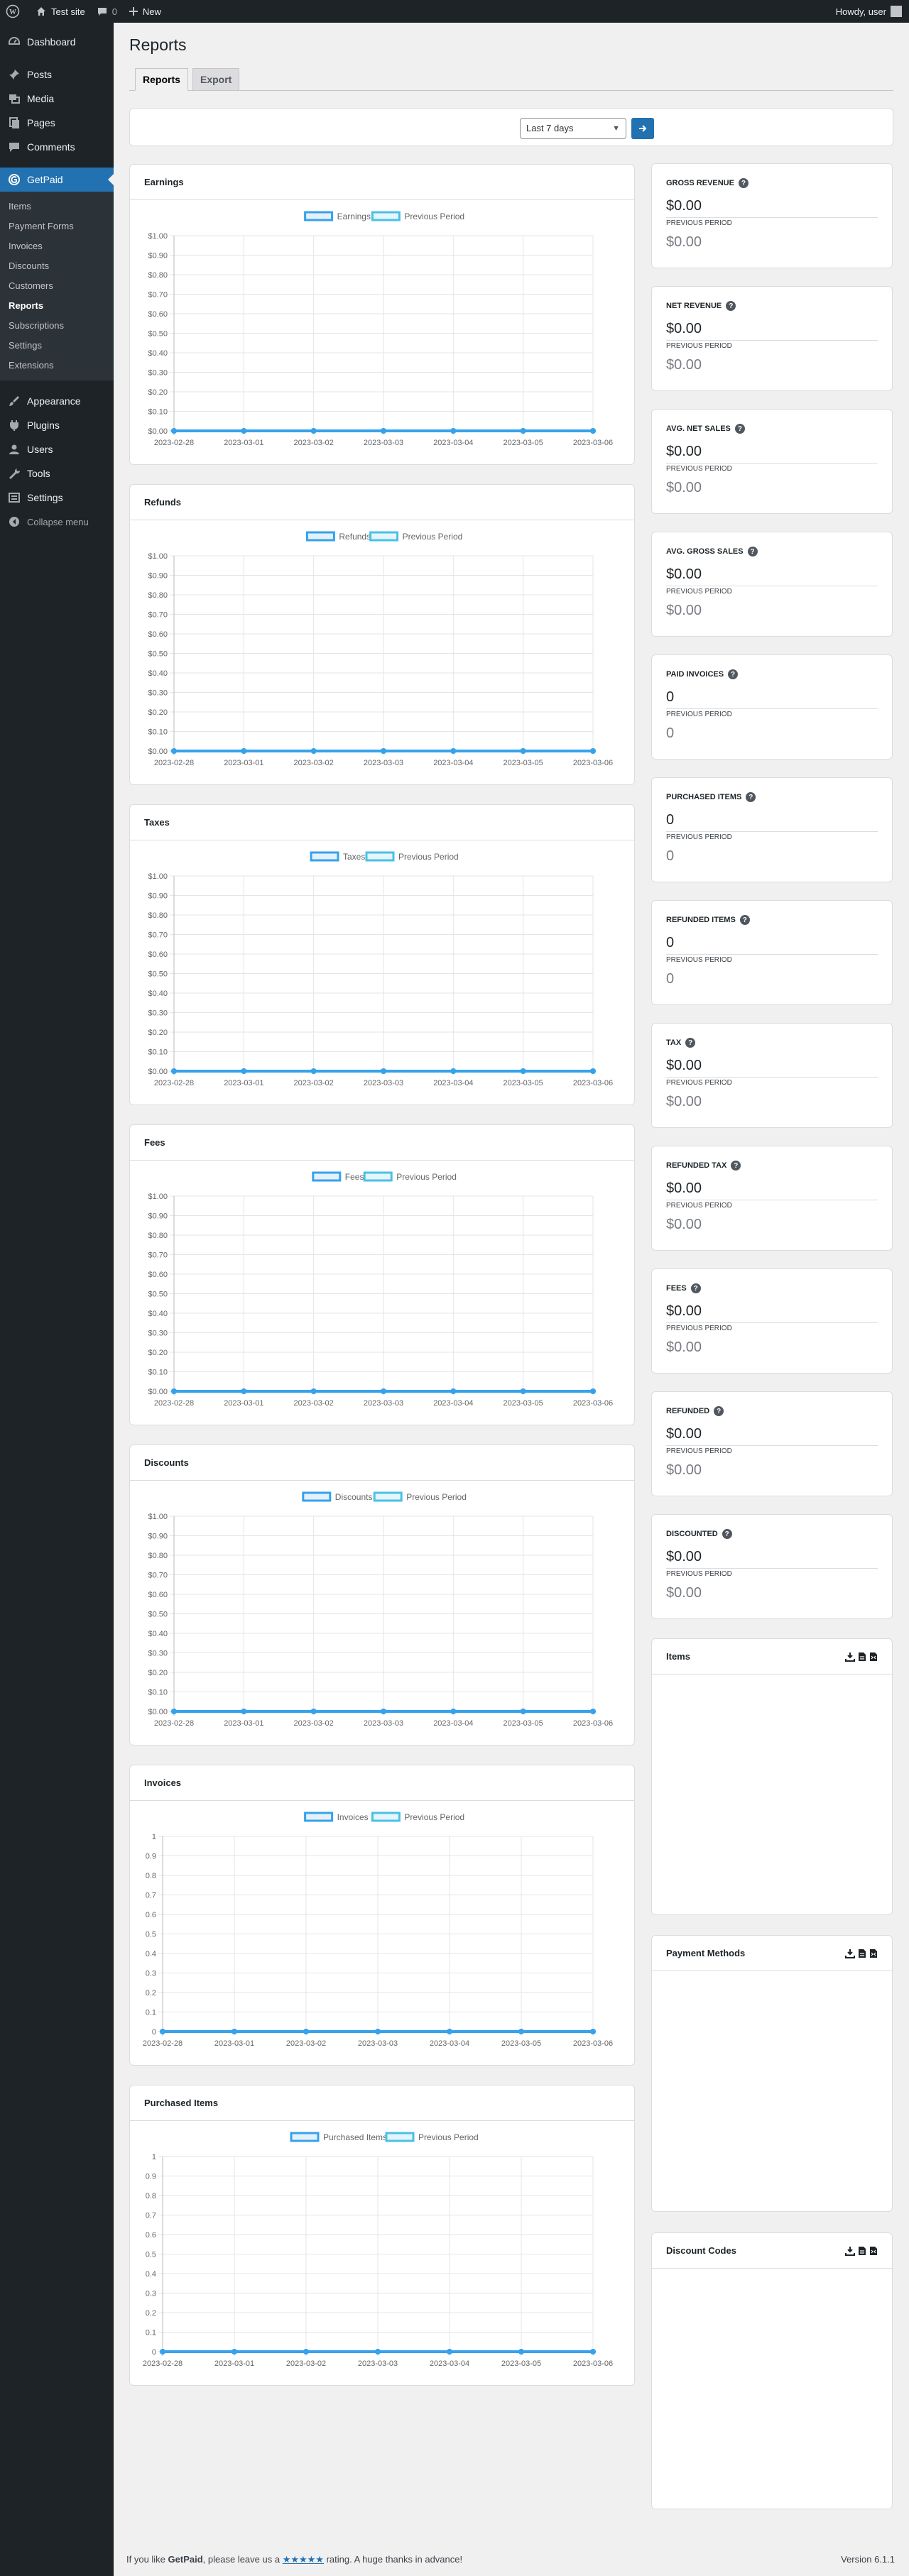 Image resolution: width=909 pixels, height=2576 pixels. Describe the element at coordinates (772, 1443) in the screenshot. I see `stat-card: Refunded? $0.00 Previous Period $0.00` at that location.